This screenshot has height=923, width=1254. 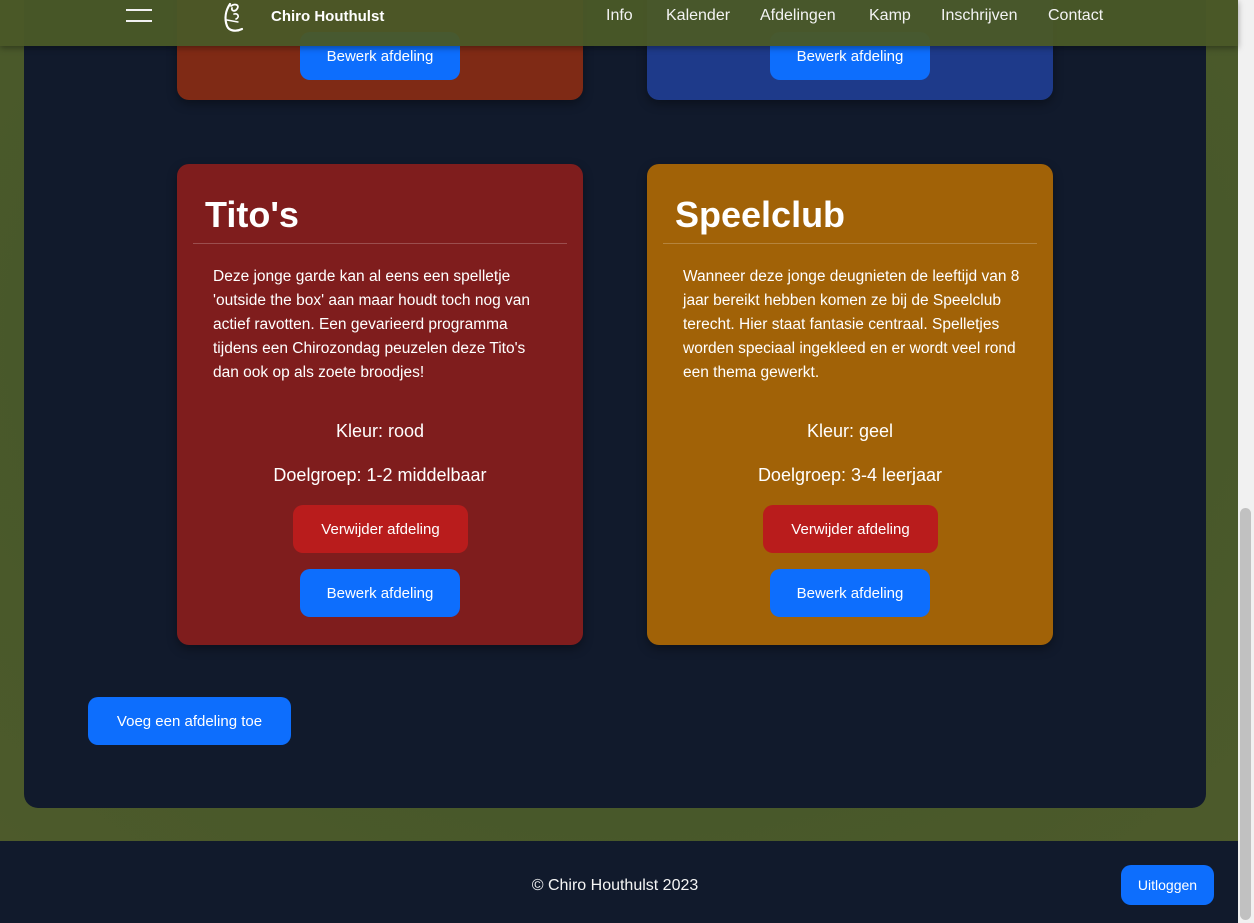 I want to click on brand-name: Chiro Houthulst, so click(x=327, y=16).